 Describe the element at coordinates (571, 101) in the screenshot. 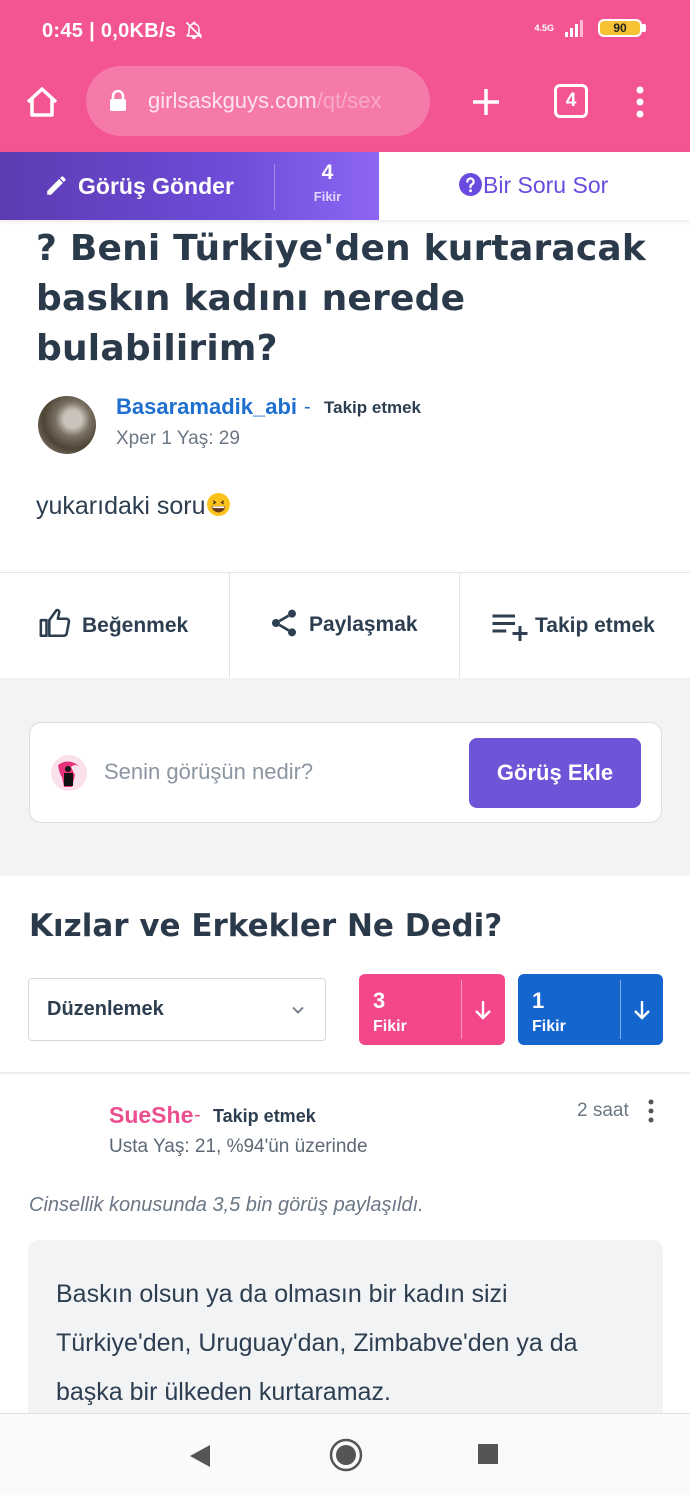

I see `tab-count-button: 4` at that location.